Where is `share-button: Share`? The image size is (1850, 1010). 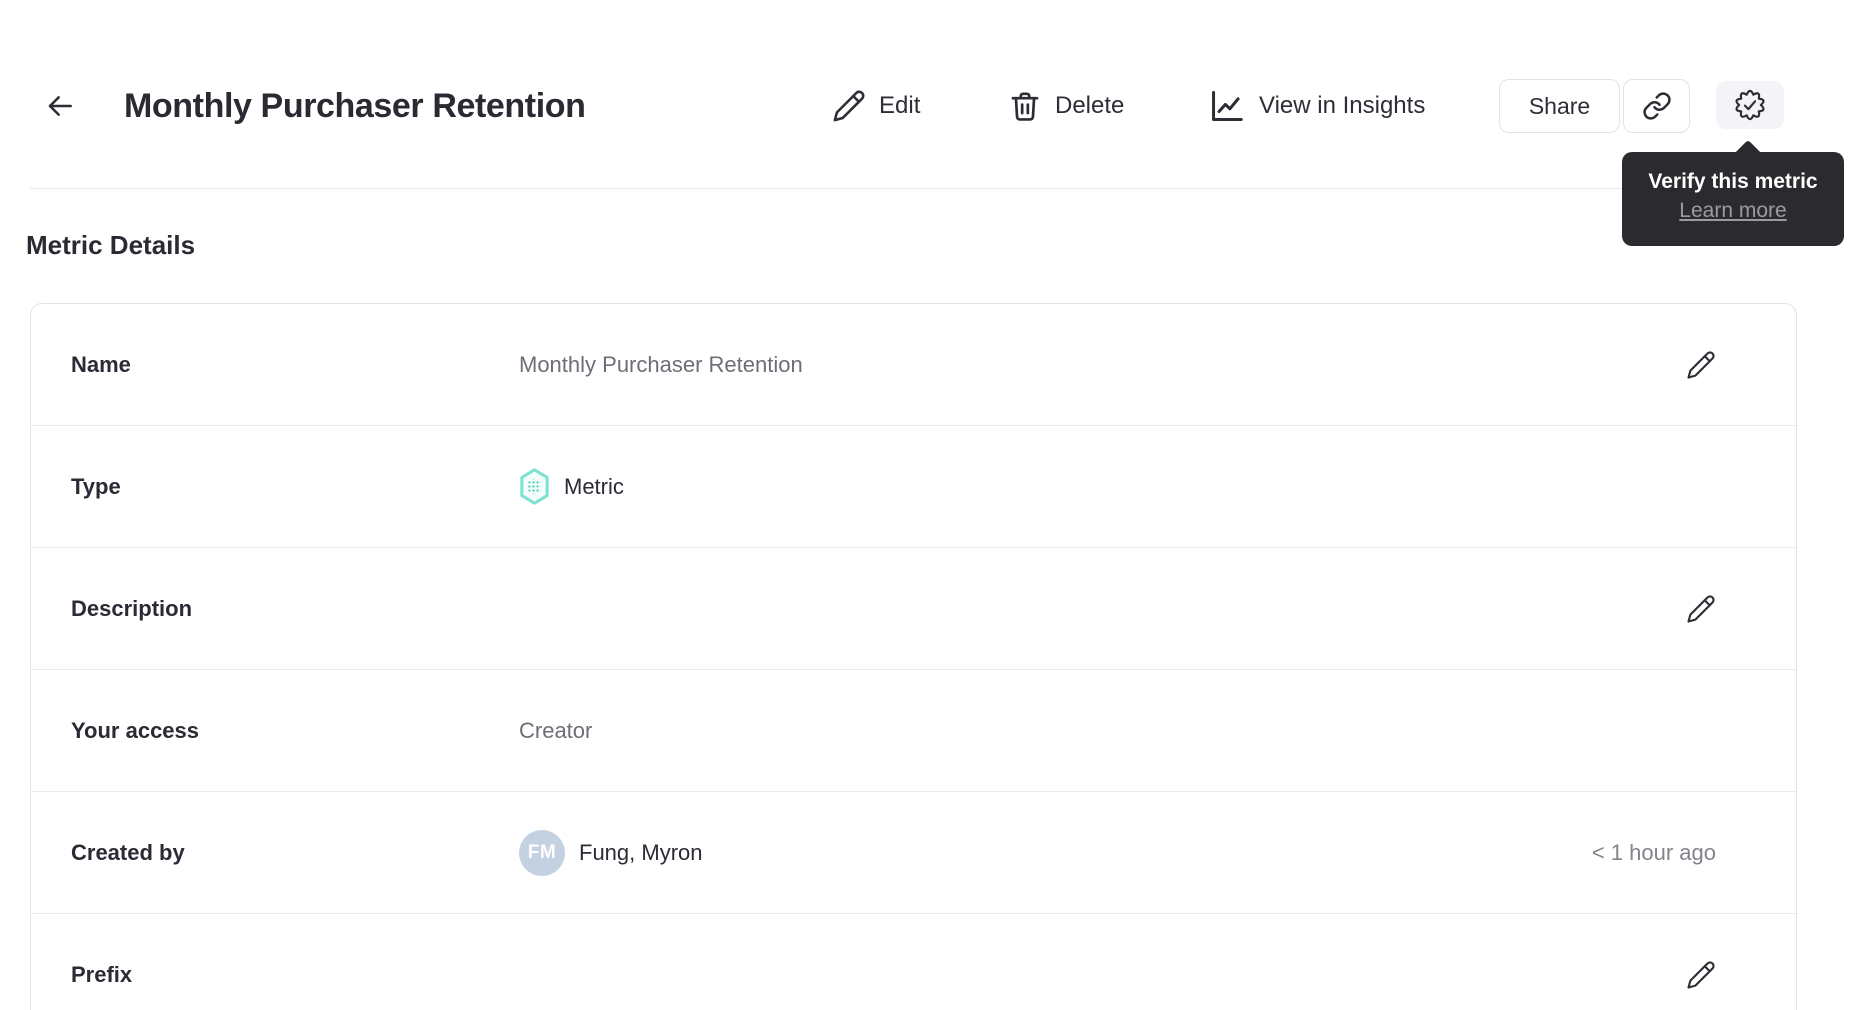 share-button: Share is located at coordinates (1559, 106).